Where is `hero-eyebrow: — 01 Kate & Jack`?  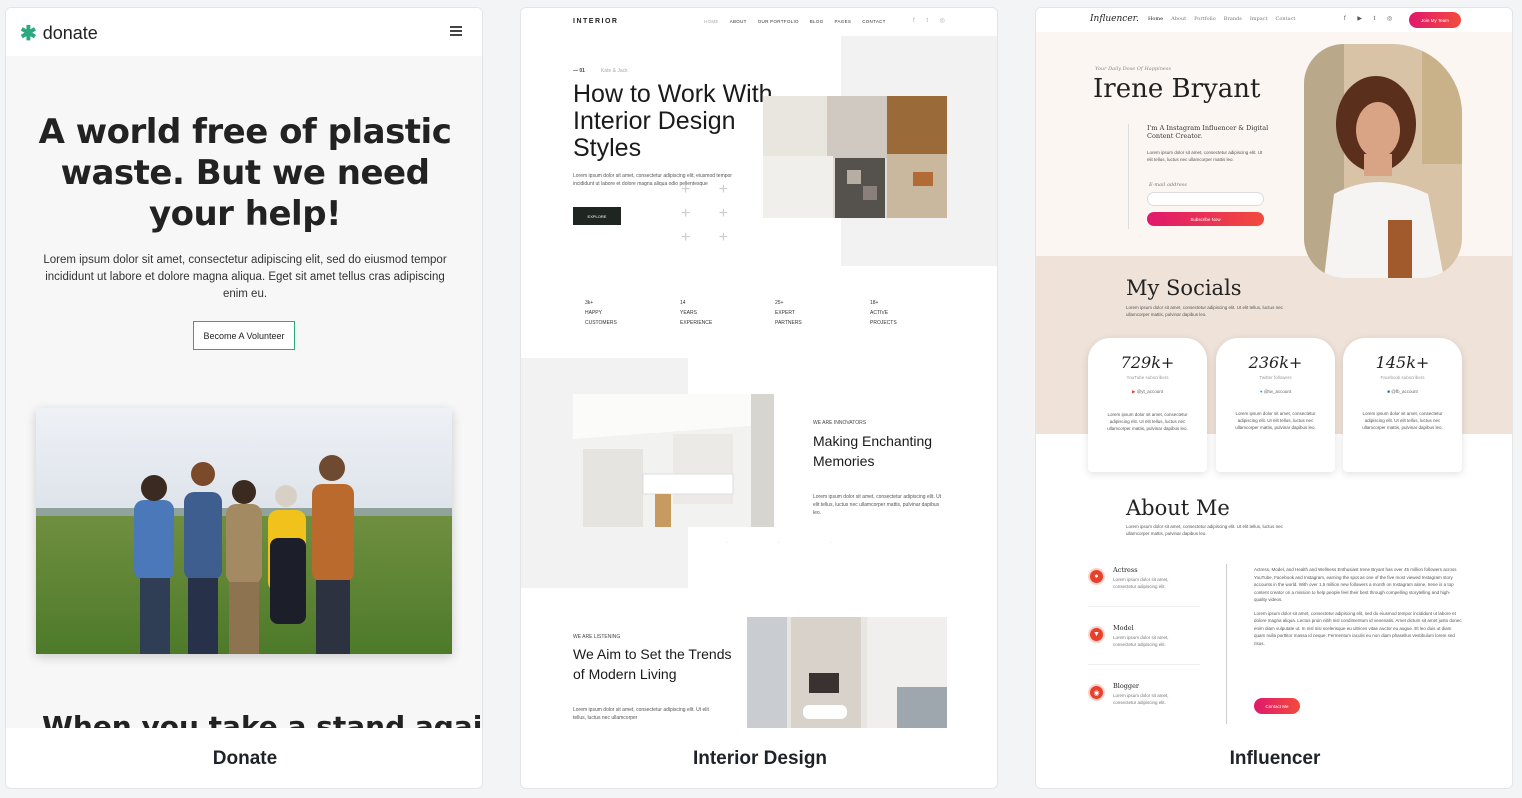 hero-eyebrow: — 01 Kate & Jack is located at coordinates (600, 71).